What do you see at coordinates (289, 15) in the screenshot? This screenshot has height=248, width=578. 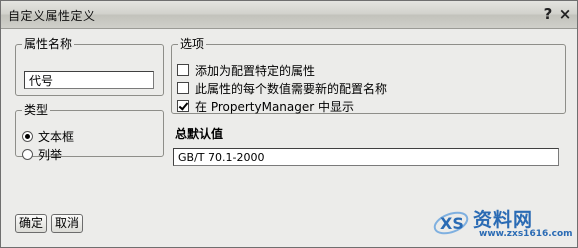 I see `title-bar: 自定义属性定义 ? ×` at bounding box center [289, 15].